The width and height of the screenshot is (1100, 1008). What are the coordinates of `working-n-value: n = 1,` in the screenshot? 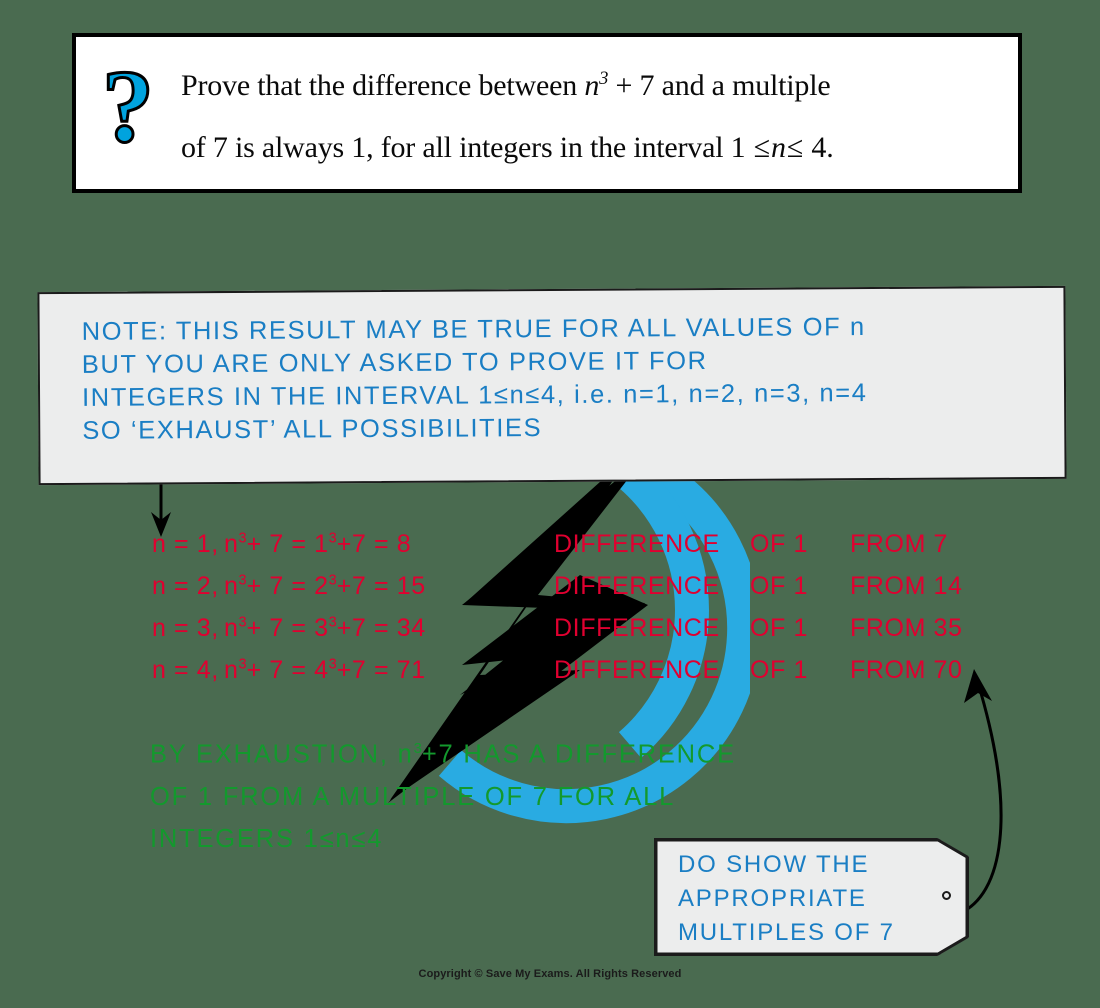 It's located at (185, 544).